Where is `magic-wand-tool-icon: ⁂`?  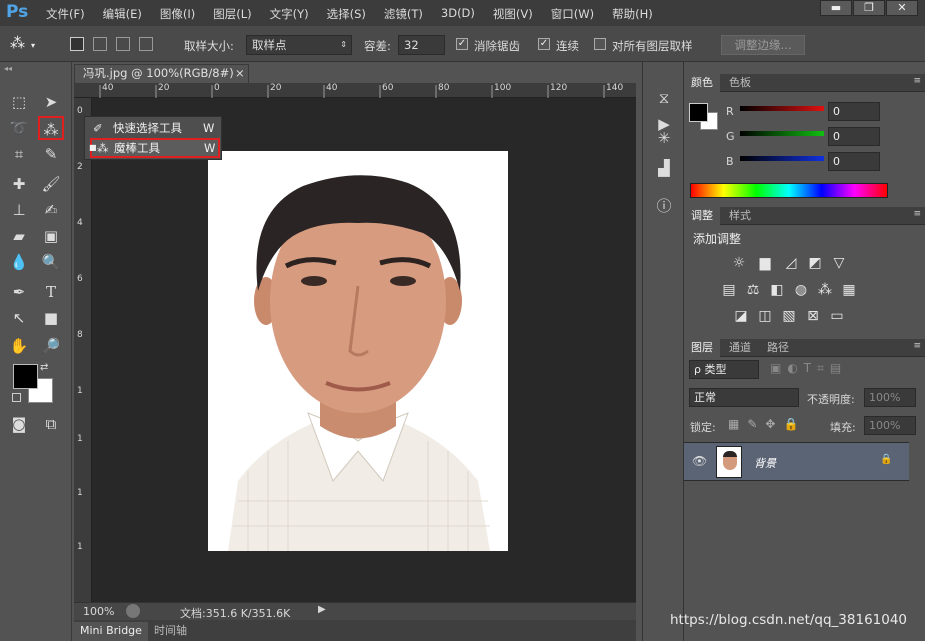 magic-wand-tool-icon: ⁂ is located at coordinates (51, 128).